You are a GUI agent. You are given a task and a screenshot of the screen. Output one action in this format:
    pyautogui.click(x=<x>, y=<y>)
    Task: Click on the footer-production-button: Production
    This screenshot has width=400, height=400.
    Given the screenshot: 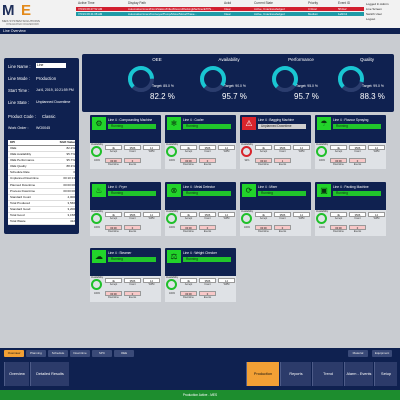 What is the action you would take?
    pyautogui.click(x=262, y=374)
    